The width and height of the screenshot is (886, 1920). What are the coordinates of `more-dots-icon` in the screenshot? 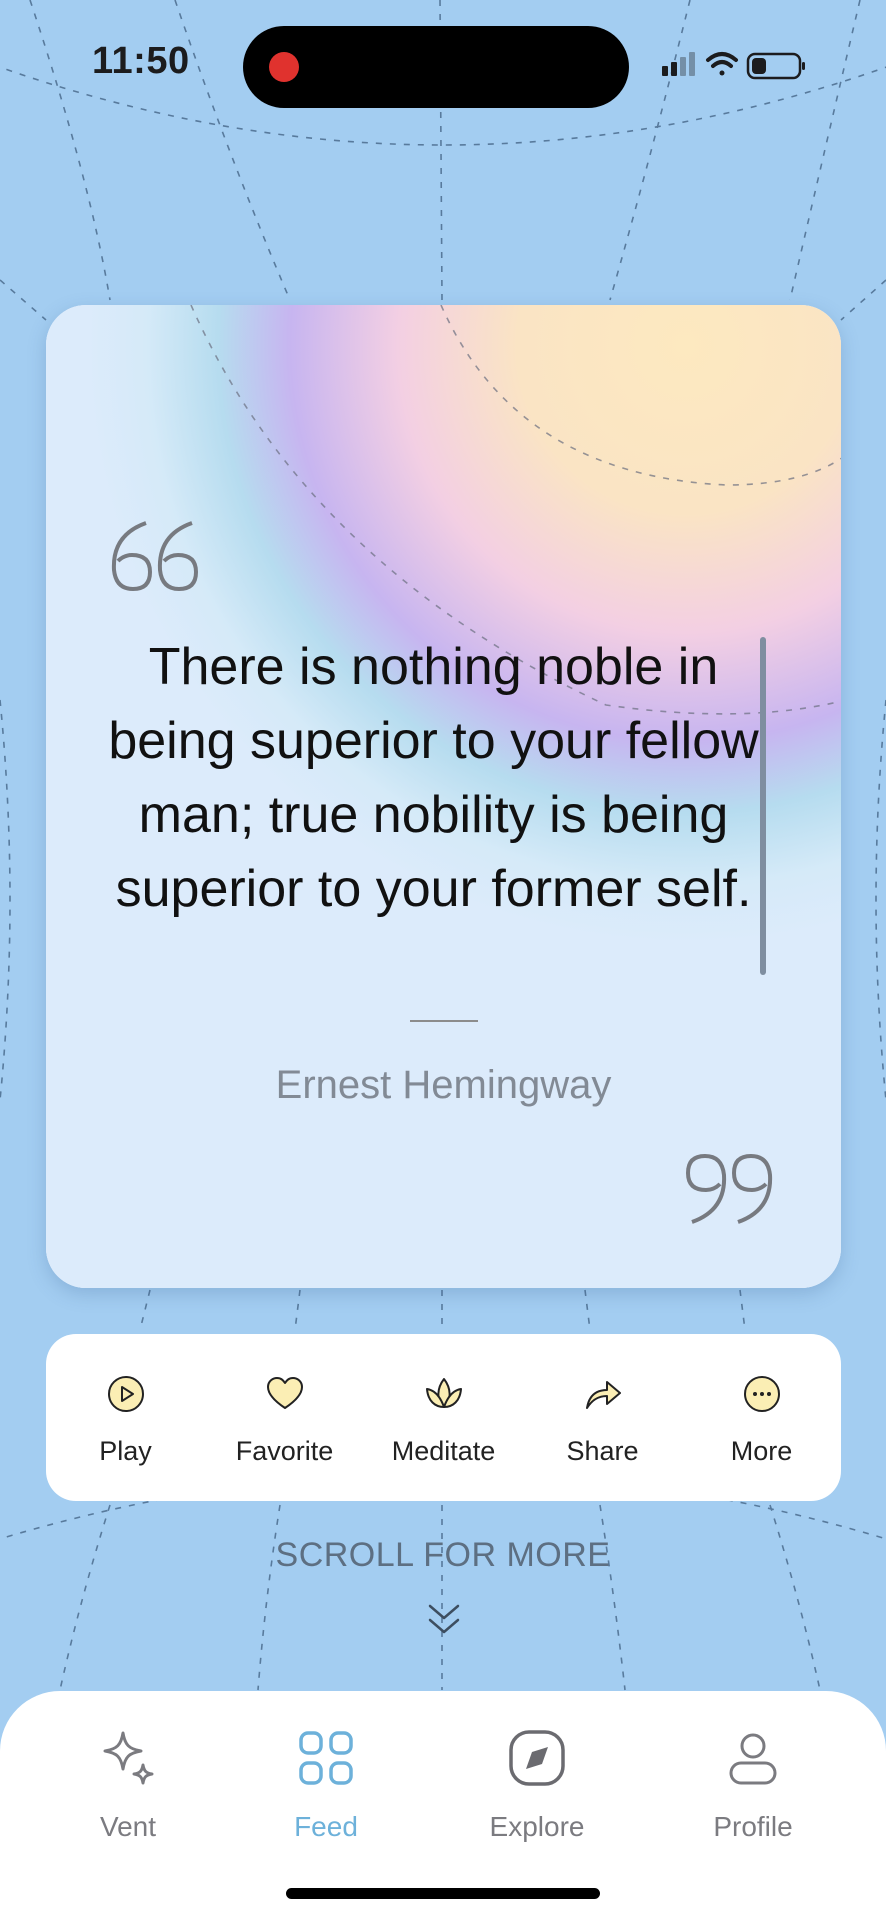 It's located at (761, 1394).